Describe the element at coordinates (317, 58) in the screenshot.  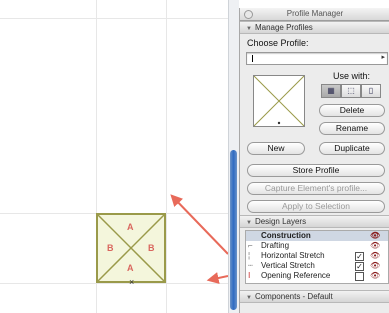
I see `profile-select: ▸` at that location.